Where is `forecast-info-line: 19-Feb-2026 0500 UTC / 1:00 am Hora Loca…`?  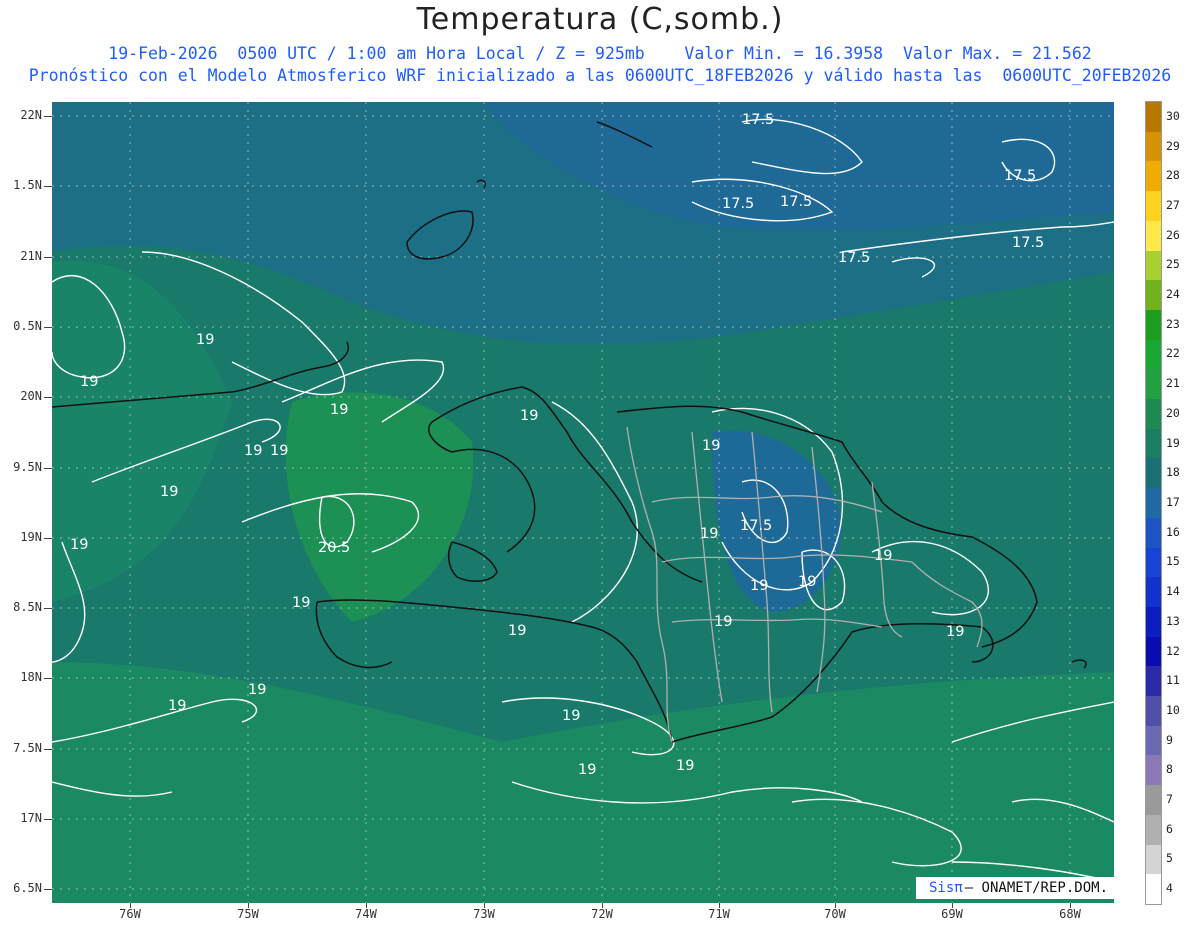
forecast-info-line: 19-Feb-2026 0500 UTC / 1:00 am Hora Loca… is located at coordinates (600, 53).